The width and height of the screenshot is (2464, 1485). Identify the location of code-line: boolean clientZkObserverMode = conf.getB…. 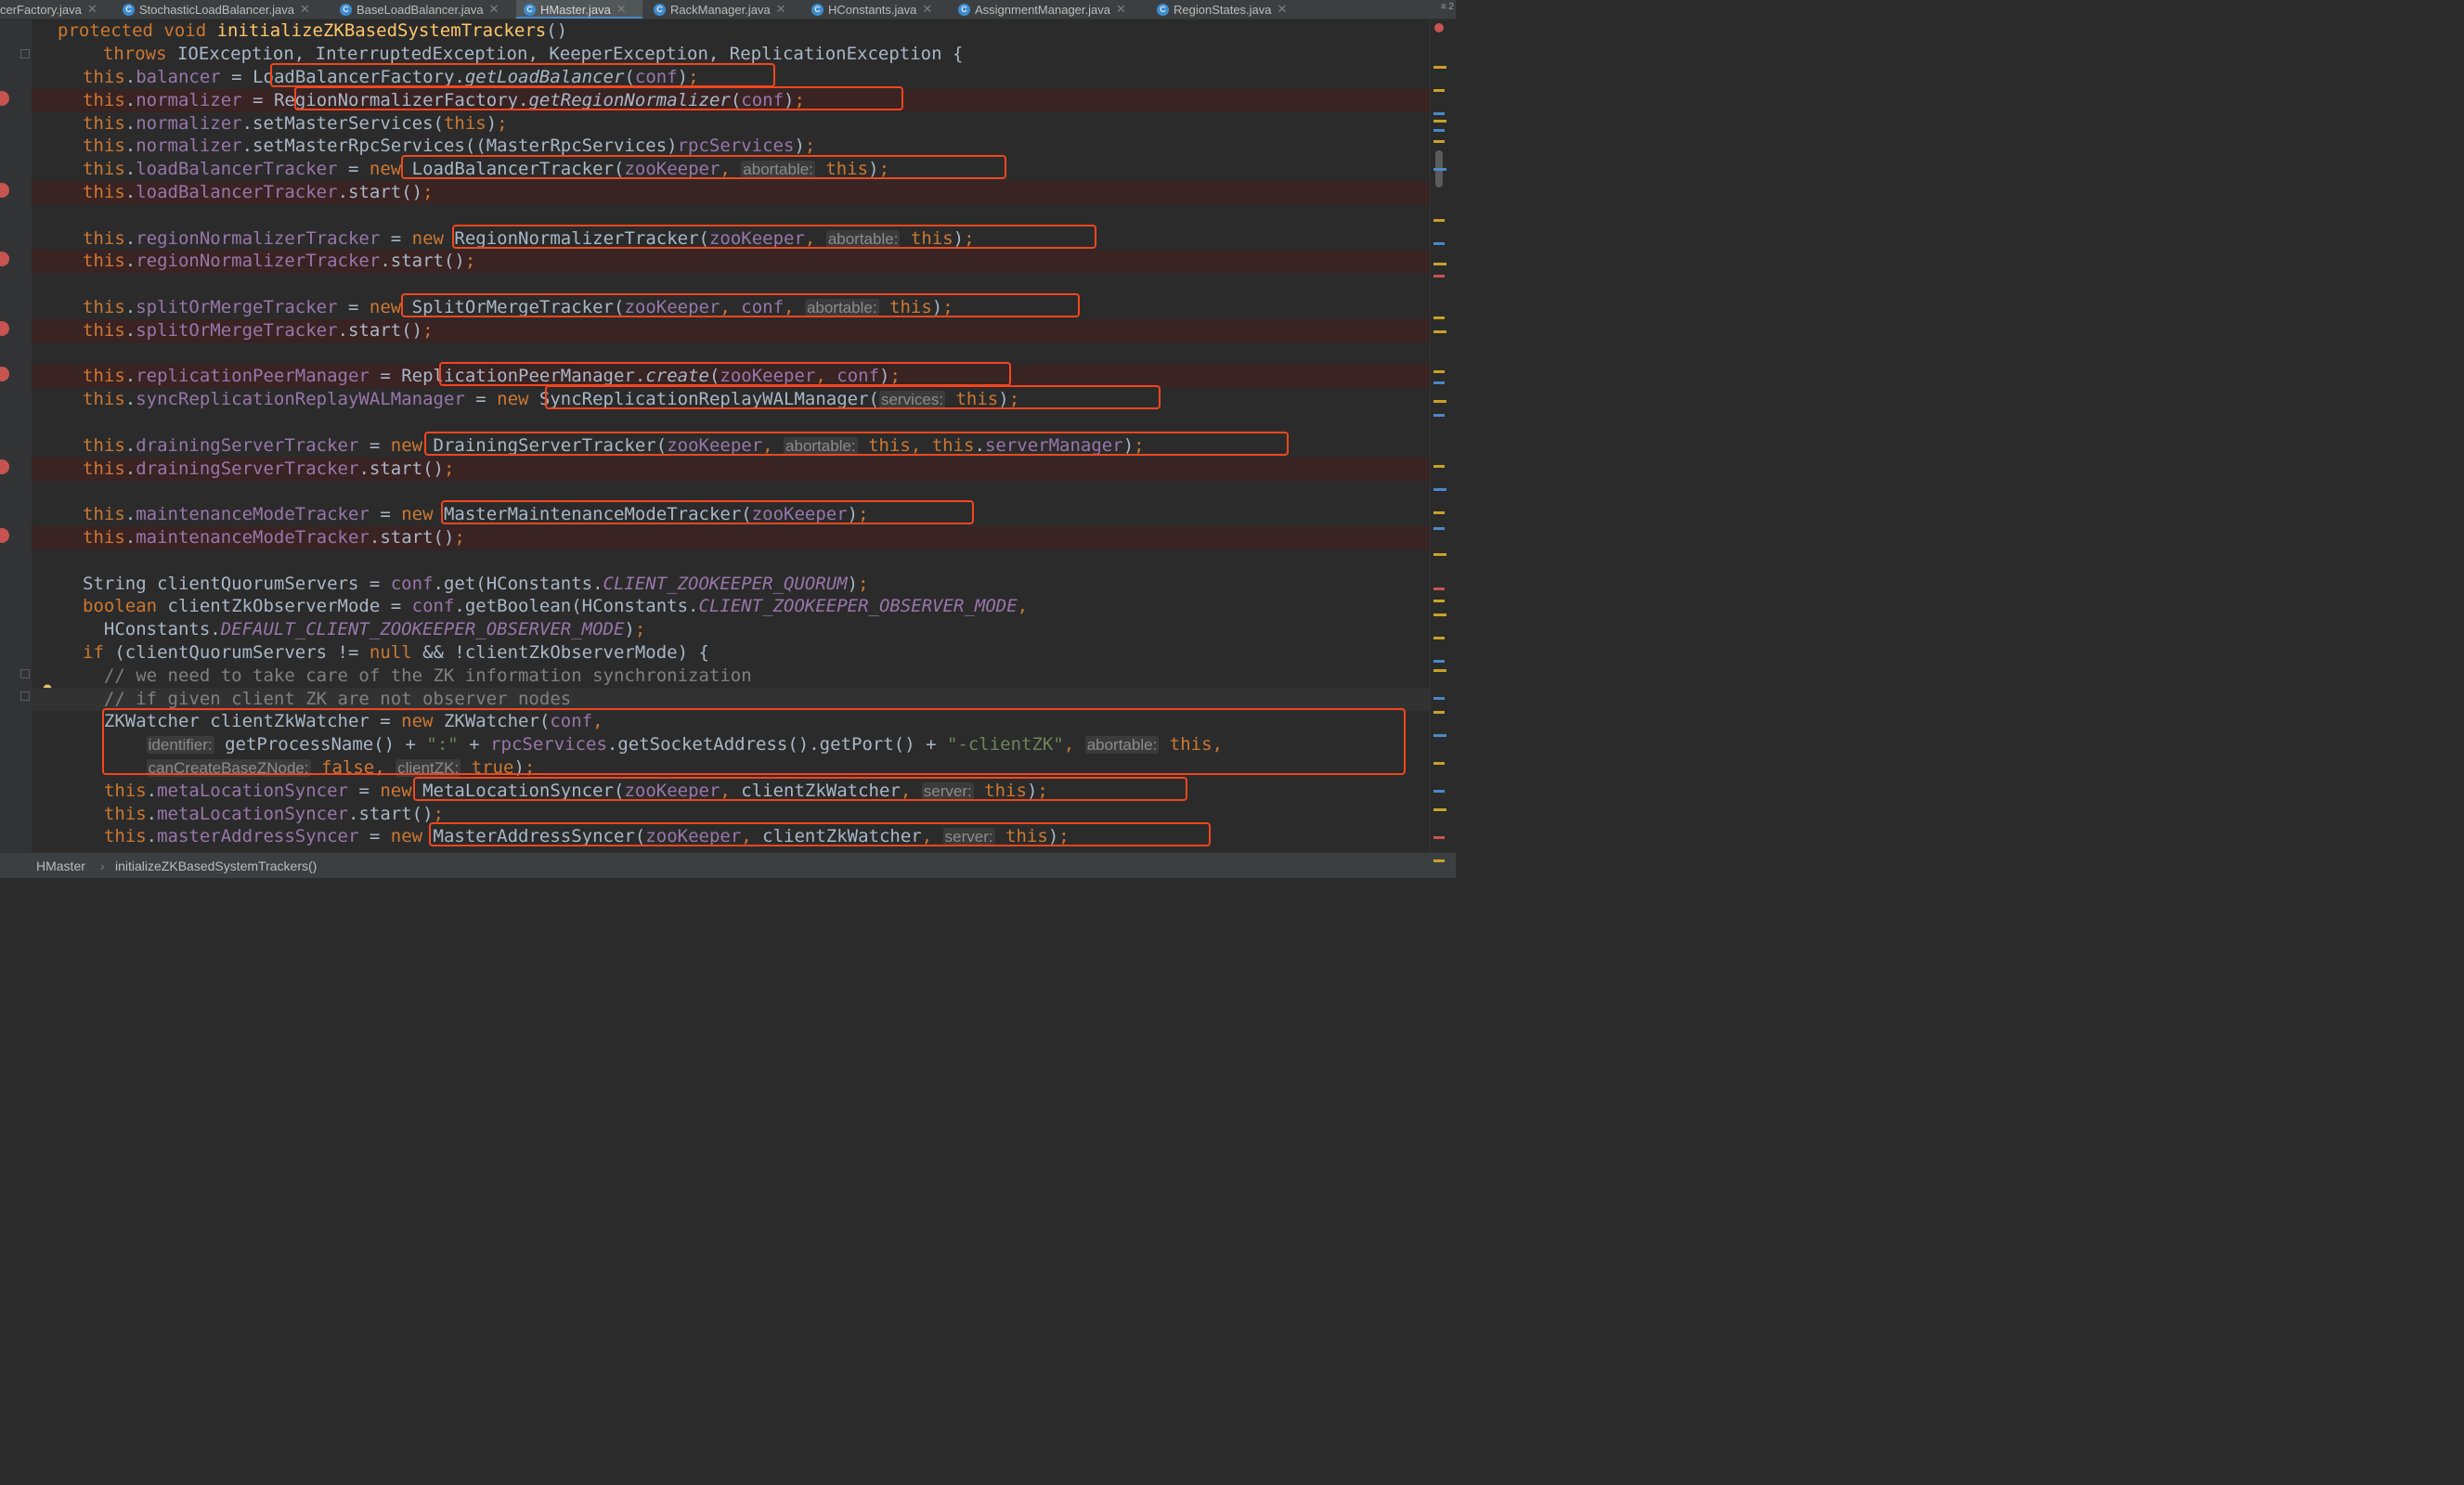
(731, 606).